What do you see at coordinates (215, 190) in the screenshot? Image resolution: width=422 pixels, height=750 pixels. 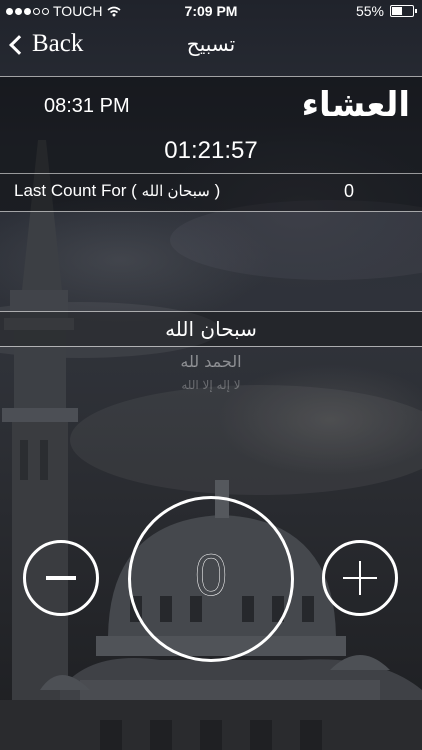 I see `last-count-suffix: )` at bounding box center [215, 190].